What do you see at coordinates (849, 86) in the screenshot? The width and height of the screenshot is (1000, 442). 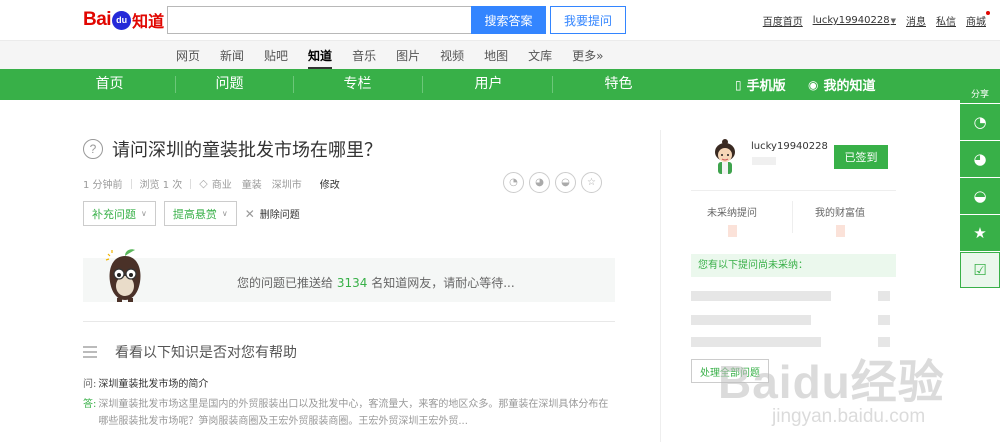 I see `my-zhidao-text: 我的知道` at bounding box center [849, 86].